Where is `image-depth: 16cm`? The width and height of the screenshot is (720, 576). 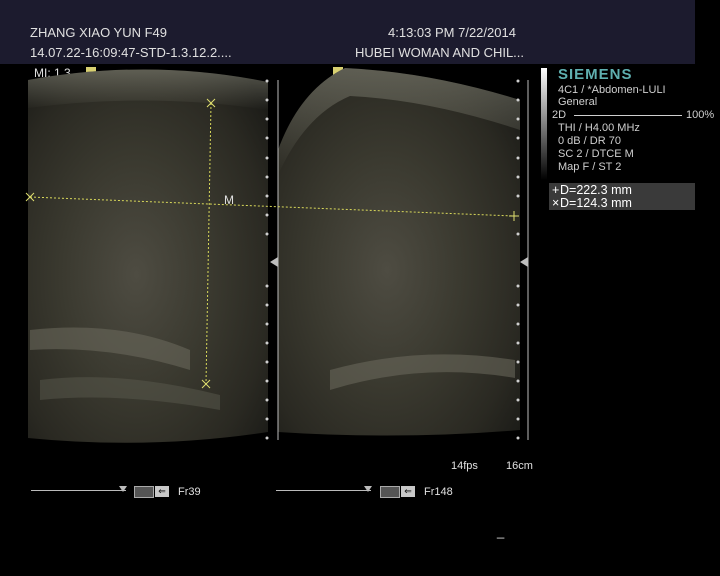
image-depth: 16cm is located at coordinates (519, 466).